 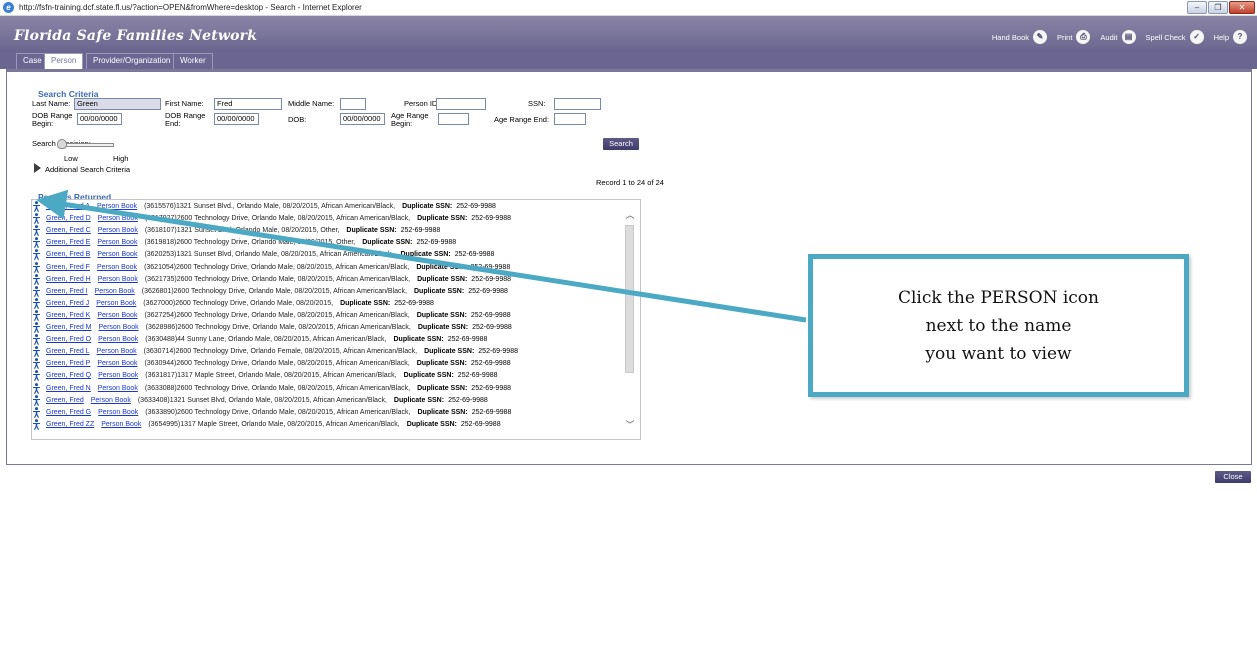 What do you see at coordinates (998, 353) in the screenshot?
I see `callout-line-3: you want to view` at bounding box center [998, 353].